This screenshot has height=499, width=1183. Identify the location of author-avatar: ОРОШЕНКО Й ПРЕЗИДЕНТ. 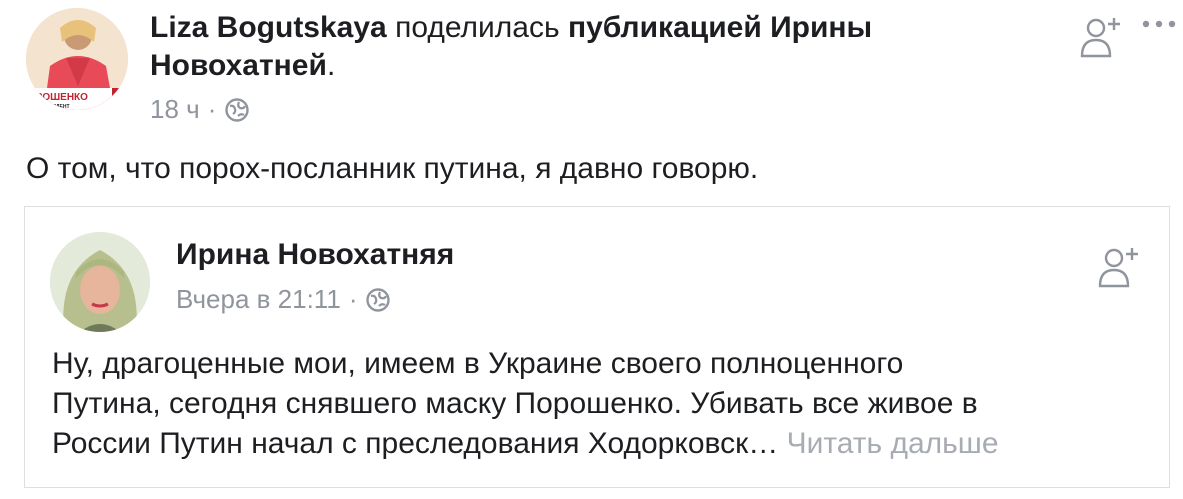
(77, 59).